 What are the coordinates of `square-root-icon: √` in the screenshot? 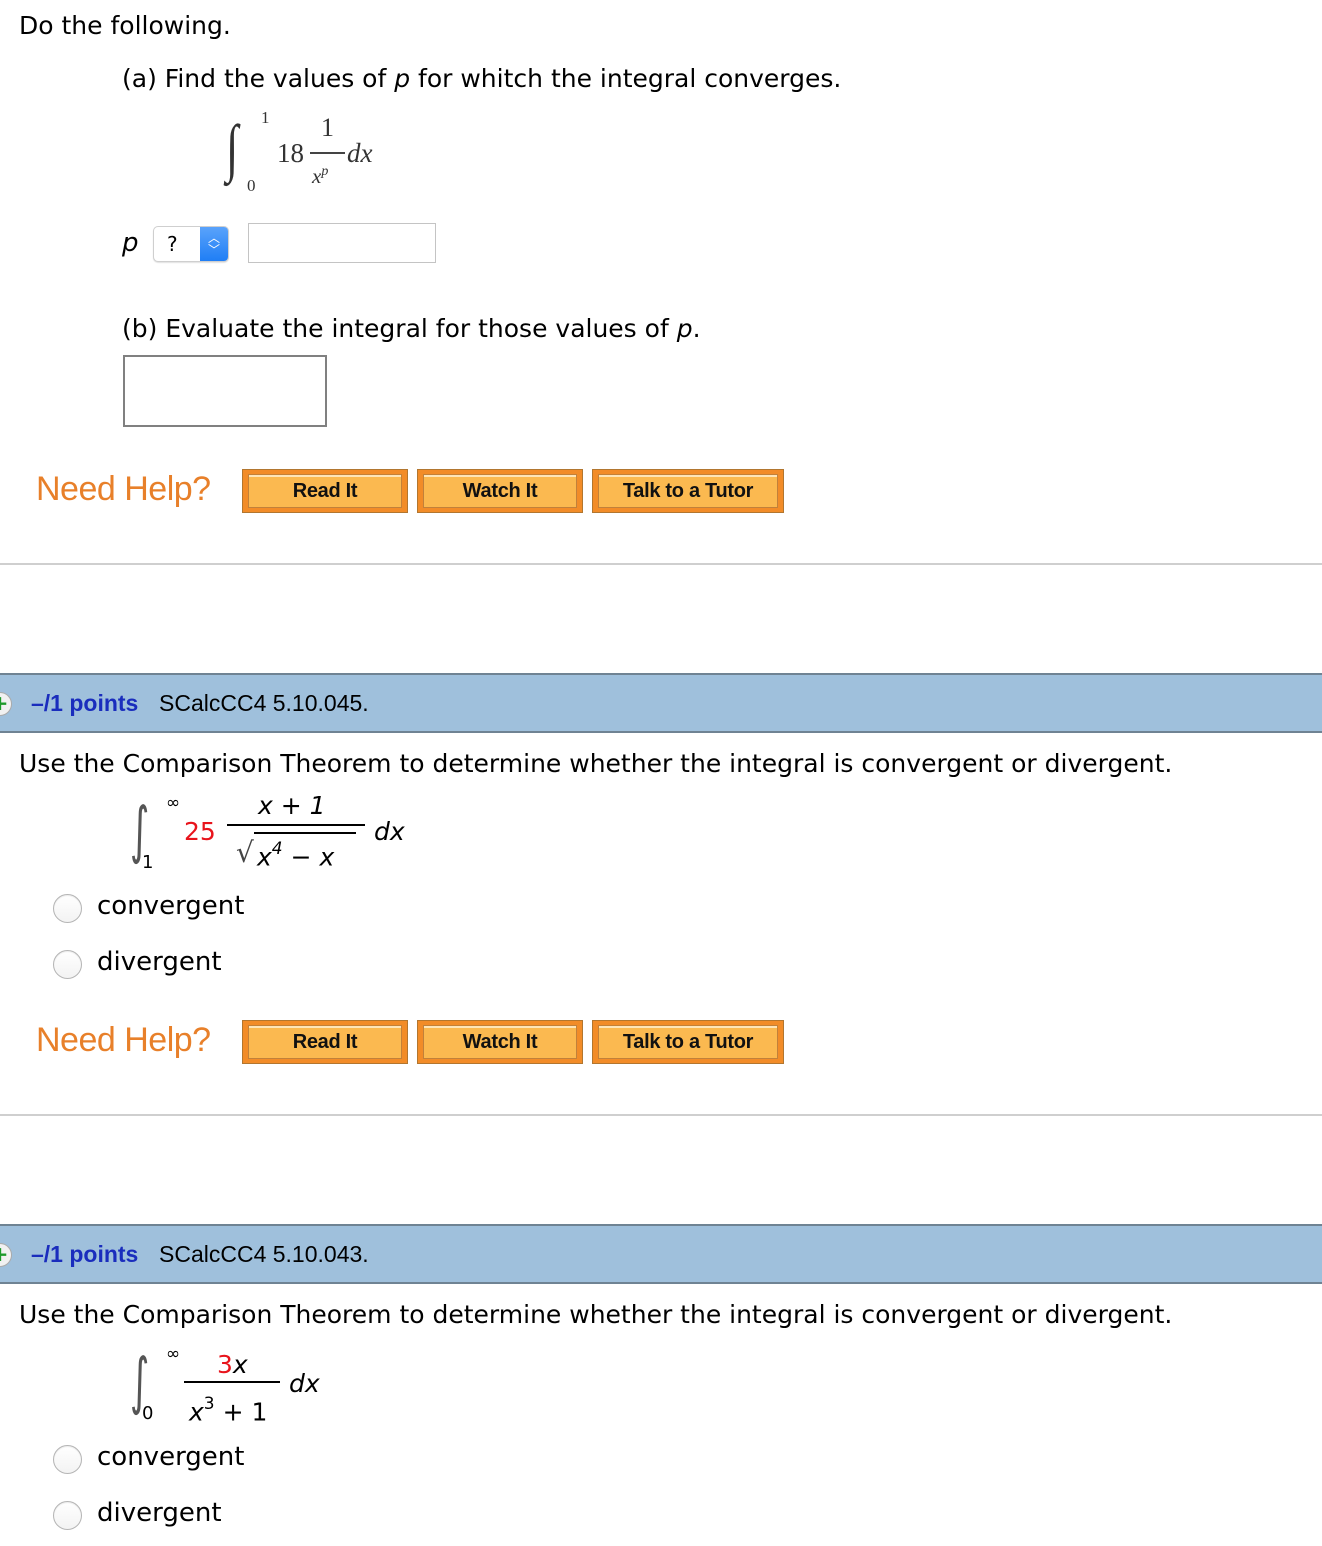 It's located at (245, 852).